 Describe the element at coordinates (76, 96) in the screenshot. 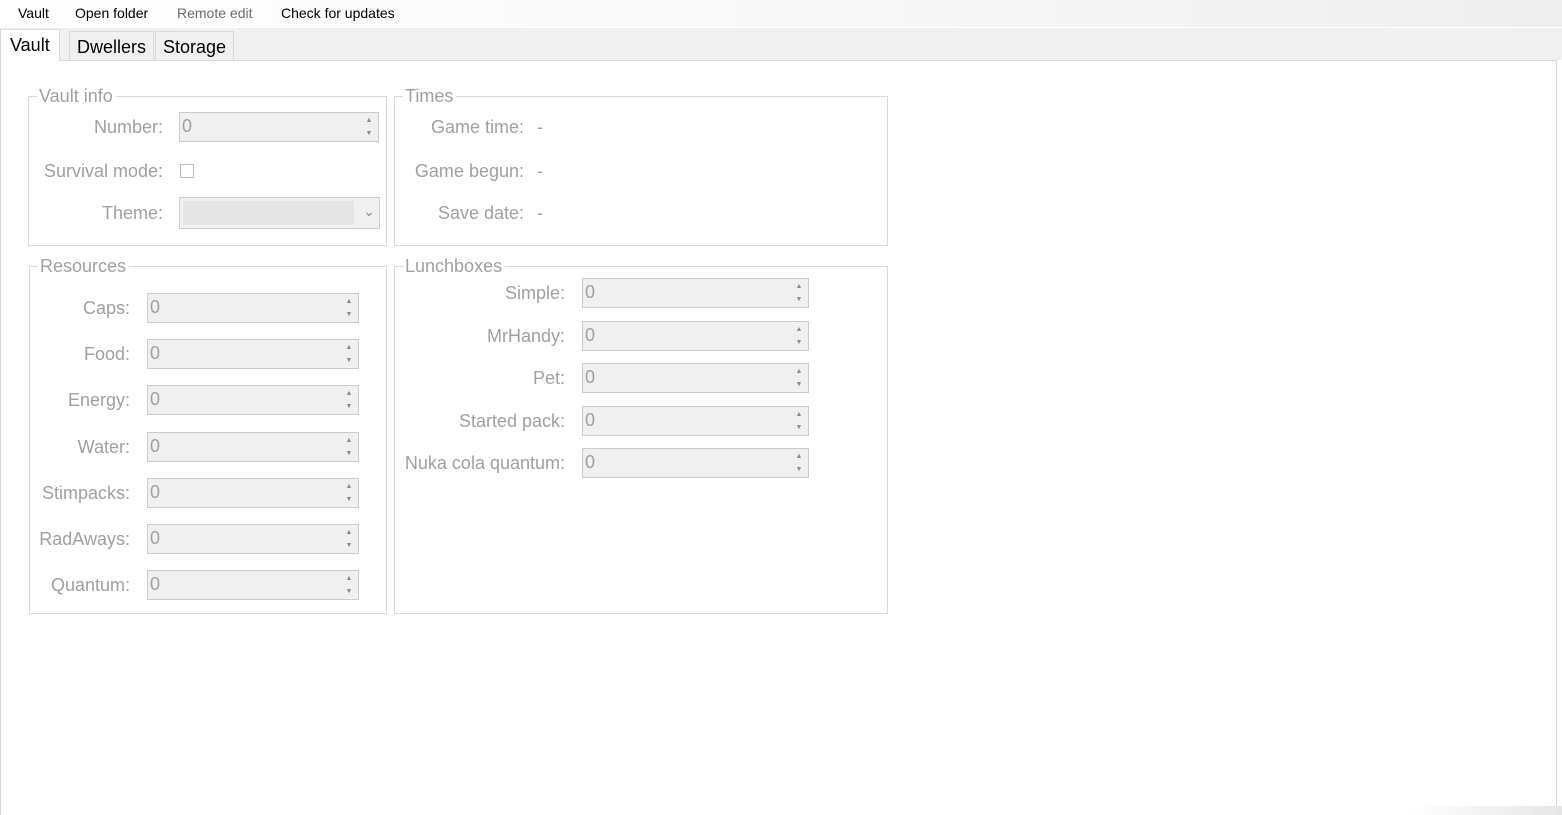

I see `vault-info-title: Vault info` at that location.